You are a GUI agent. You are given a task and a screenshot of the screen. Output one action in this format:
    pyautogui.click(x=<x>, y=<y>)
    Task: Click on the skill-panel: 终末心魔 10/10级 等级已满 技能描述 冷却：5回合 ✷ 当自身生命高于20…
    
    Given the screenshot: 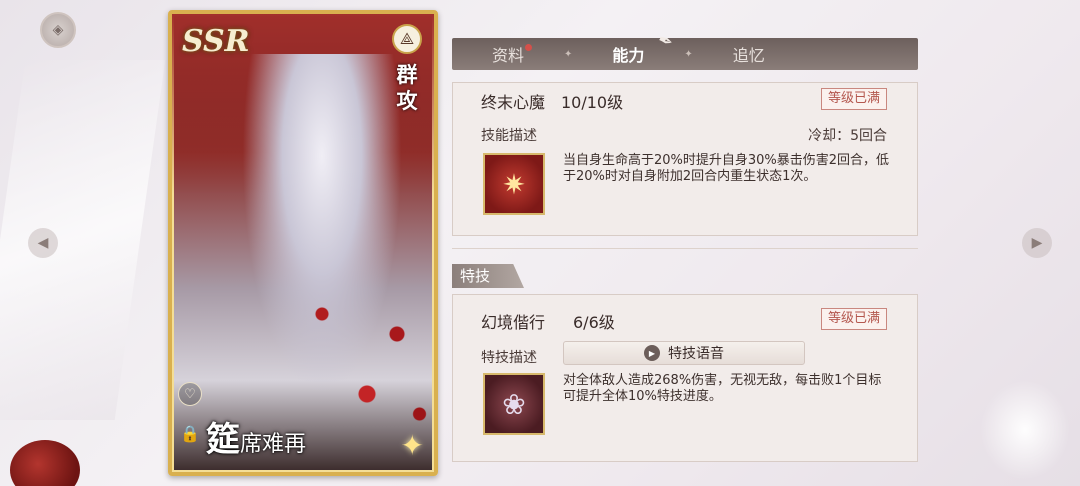 What is the action you would take?
    pyautogui.click(x=685, y=159)
    